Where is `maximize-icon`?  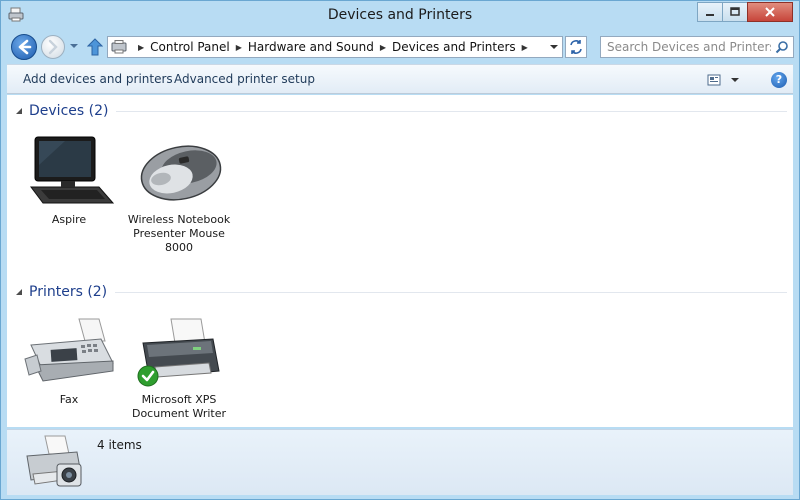 maximize-icon is located at coordinates (735, 11).